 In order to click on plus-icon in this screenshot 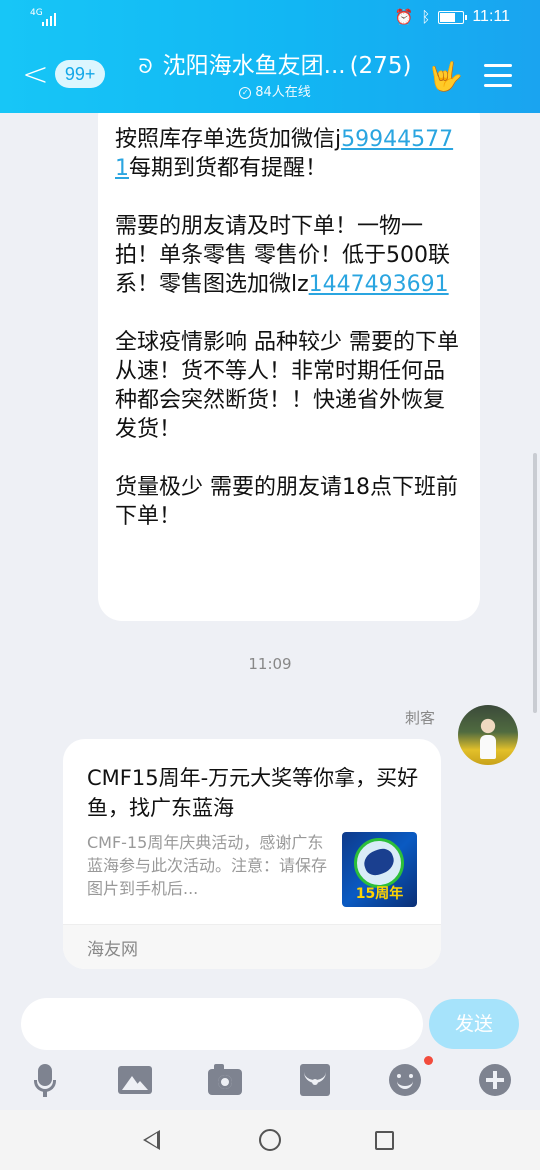, I will do `click(495, 1080)`.